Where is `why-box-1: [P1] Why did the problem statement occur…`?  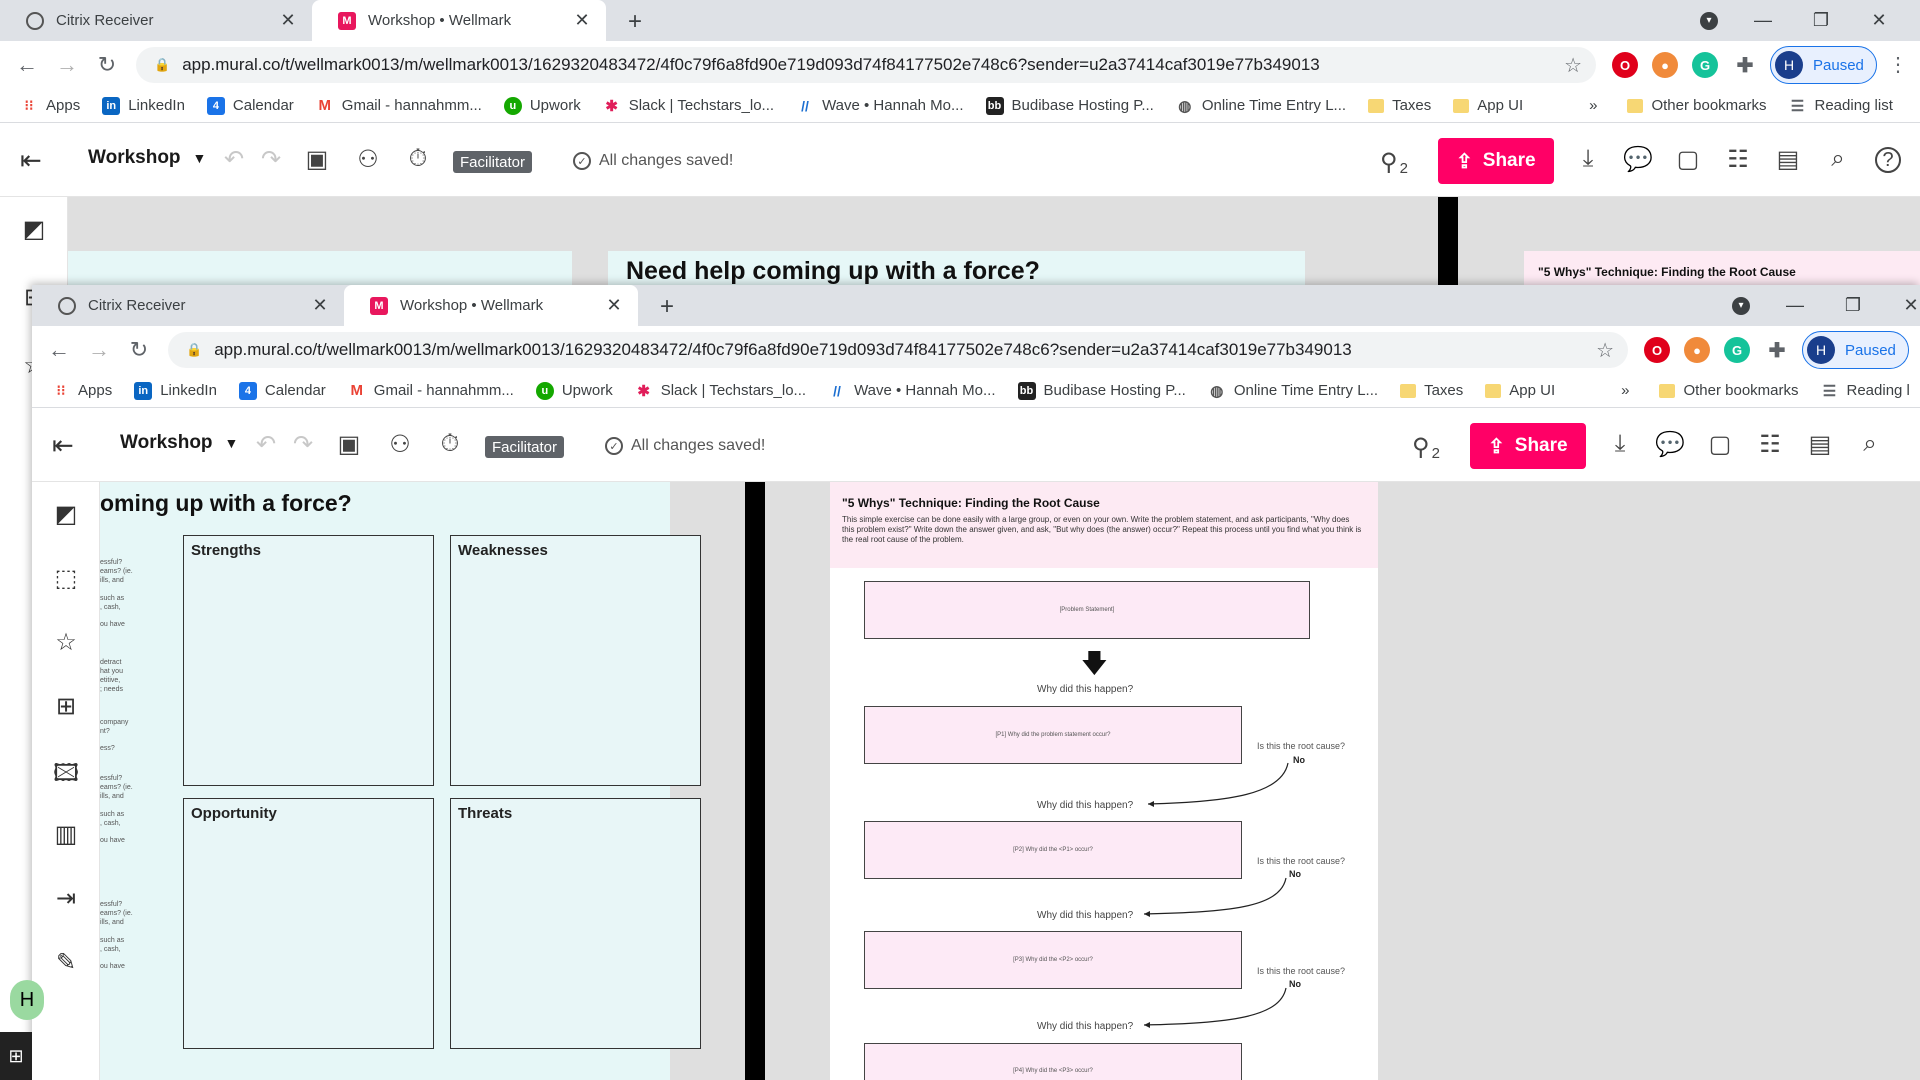
why-box-1: [P1] Why did the problem statement occur… is located at coordinates (1053, 735).